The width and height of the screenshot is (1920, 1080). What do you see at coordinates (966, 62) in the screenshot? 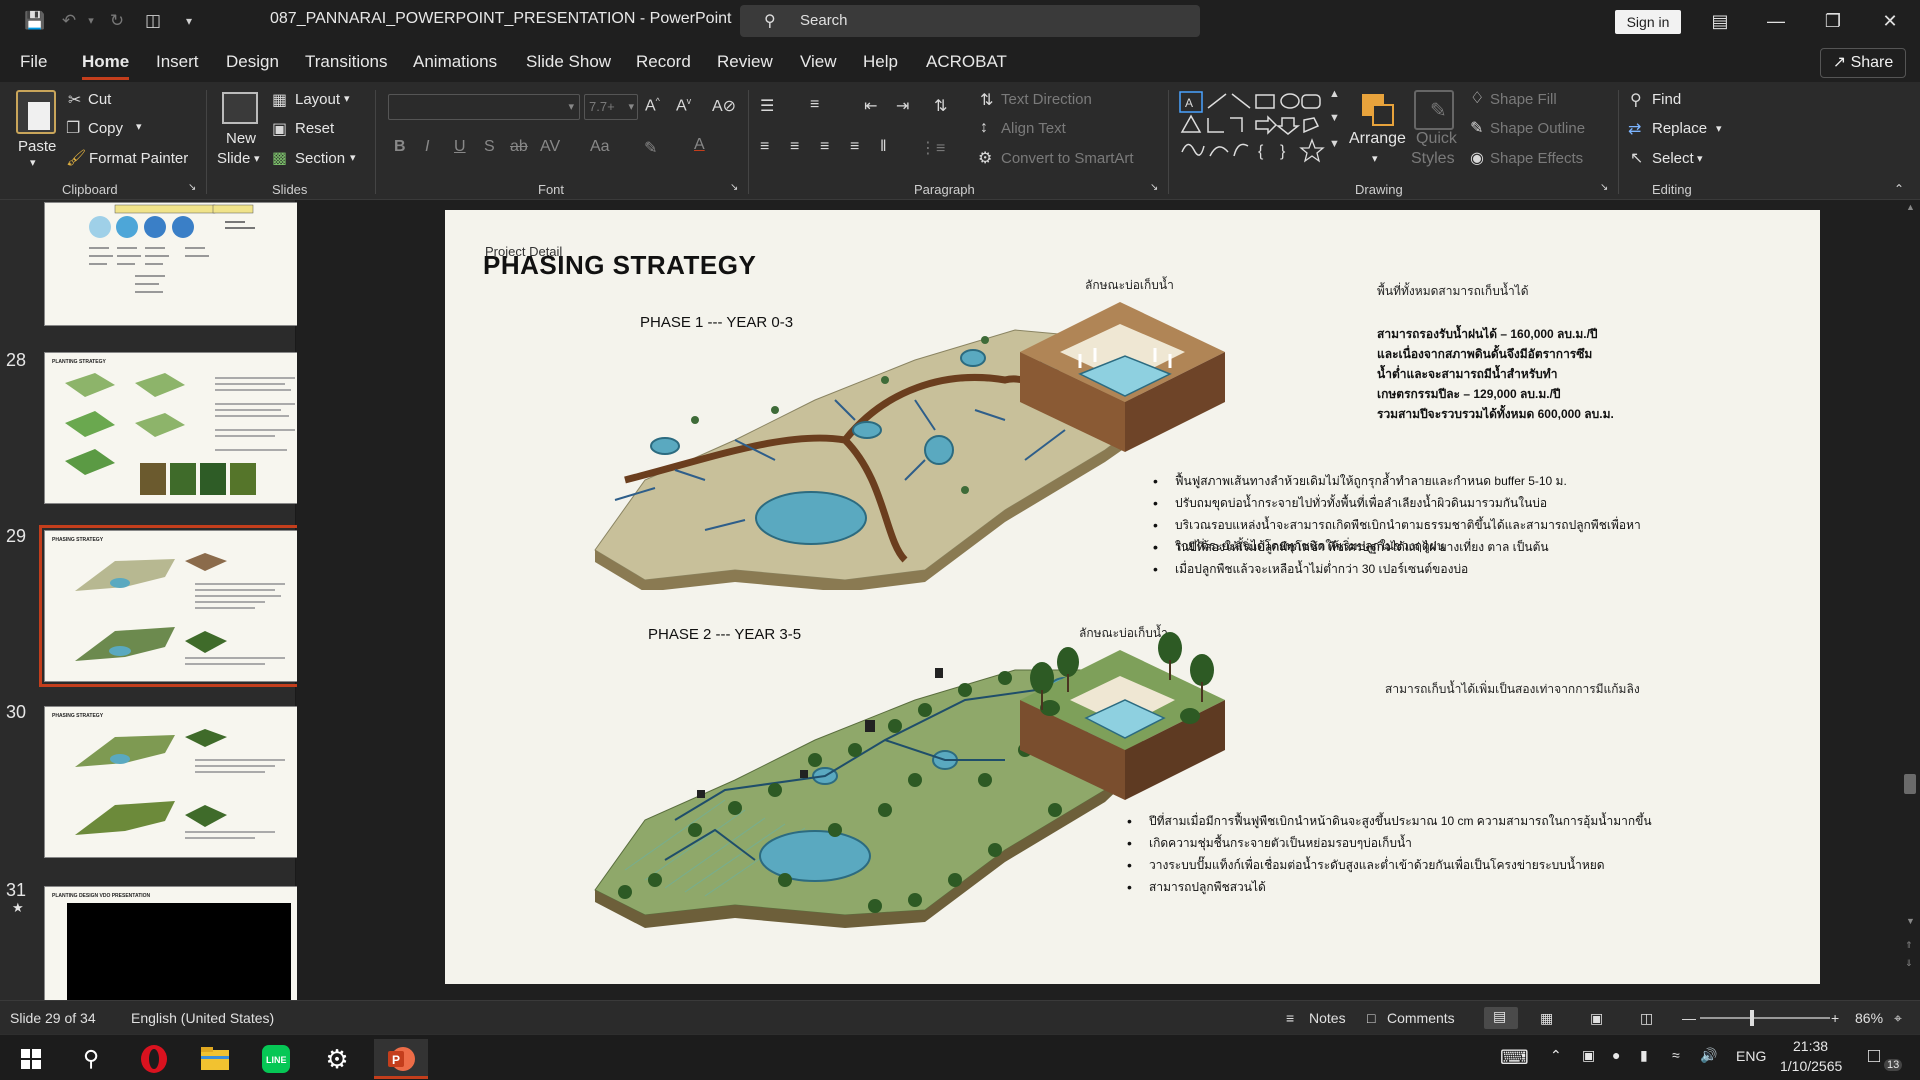
I see `tab-acrobat: ACROBAT` at bounding box center [966, 62].